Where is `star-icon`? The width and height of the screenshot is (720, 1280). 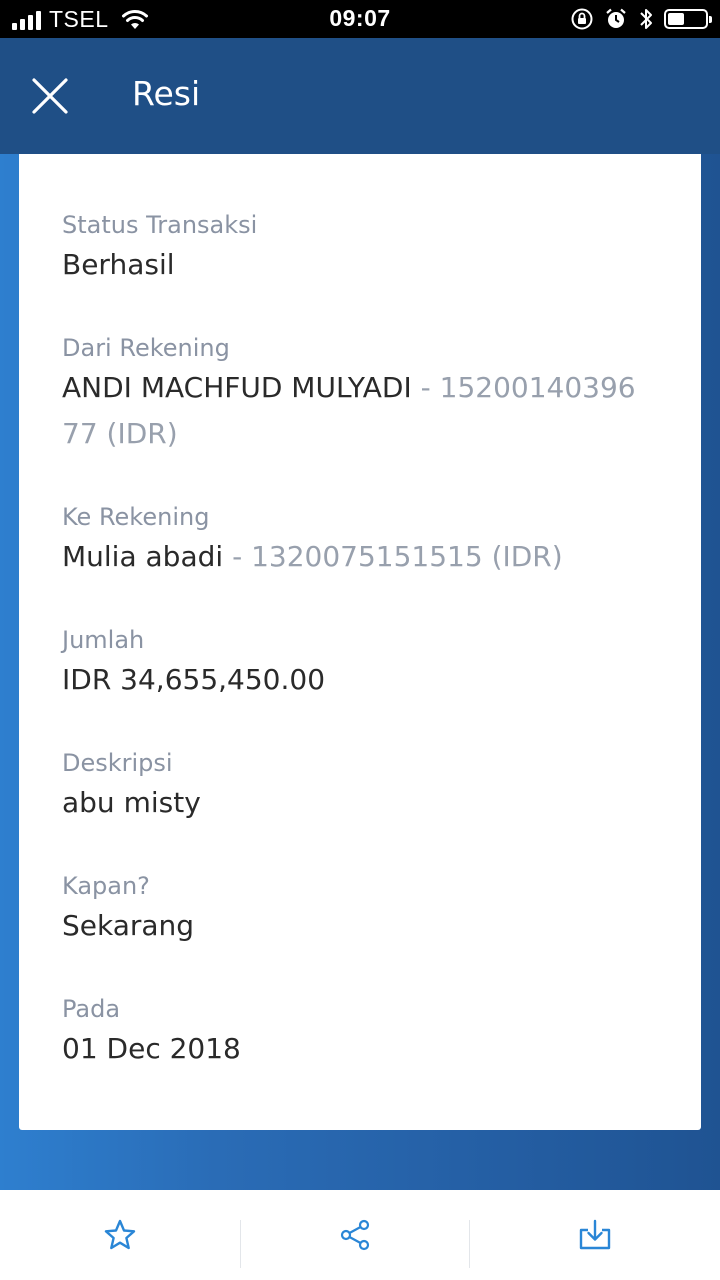 star-icon is located at coordinates (120, 1234).